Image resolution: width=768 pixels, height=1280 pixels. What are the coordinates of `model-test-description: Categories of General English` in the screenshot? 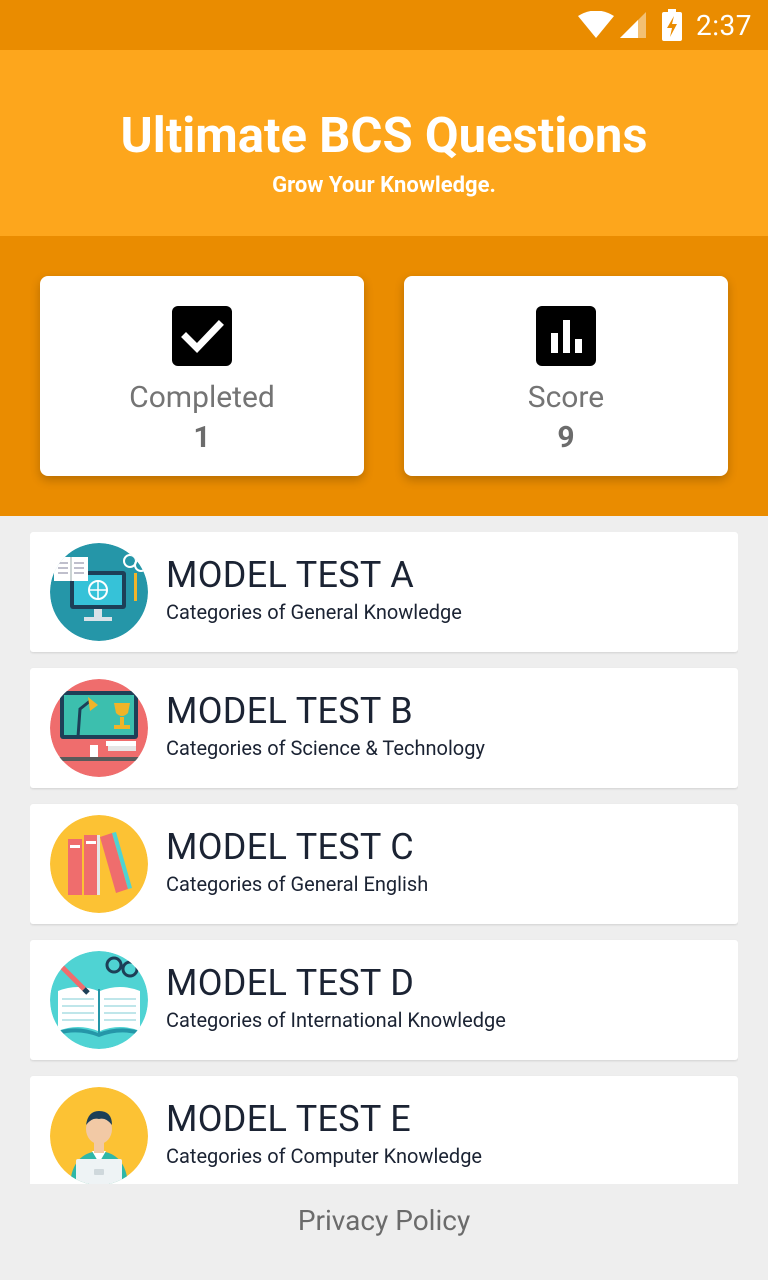 It's located at (297, 884).